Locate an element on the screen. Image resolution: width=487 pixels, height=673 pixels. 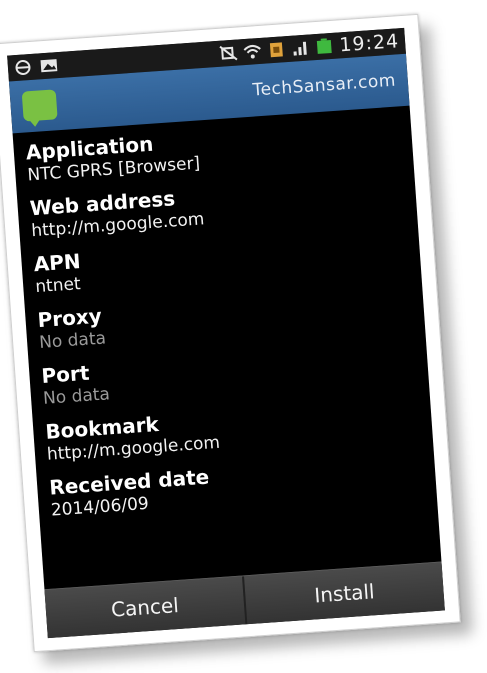
button-bar: Cancel Install is located at coordinates (244, 600).